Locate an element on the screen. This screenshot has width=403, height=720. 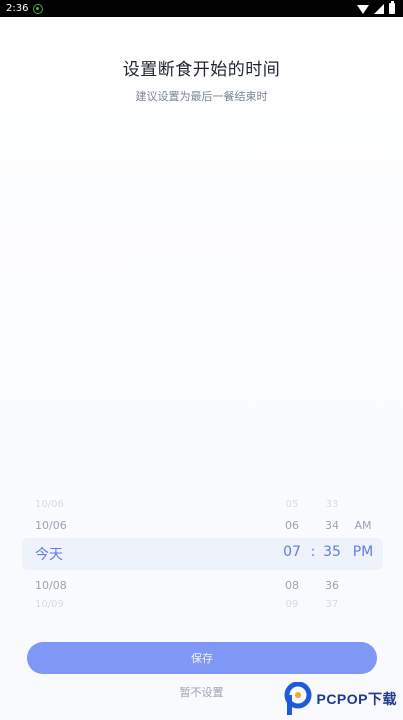
hour-option: 05 is located at coordinates (292, 504).